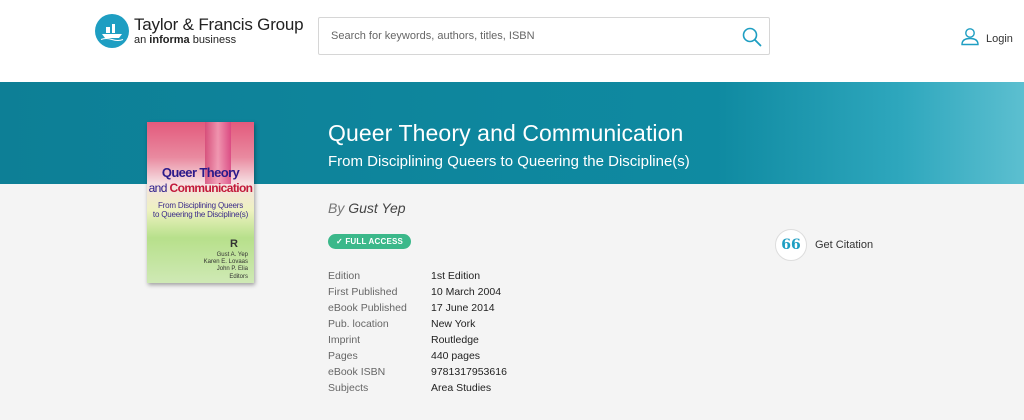 The height and width of the screenshot is (420, 1024). Describe the element at coordinates (200, 172) in the screenshot. I see `cover-title-line1: Queer Theory` at that location.